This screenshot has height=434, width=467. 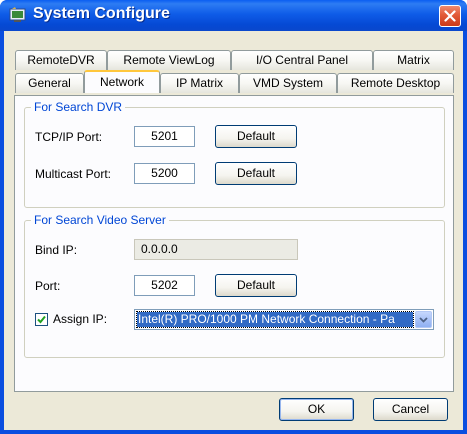 What do you see at coordinates (233, 15) in the screenshot?
I see `title-bar: System Configure` at bounding box center [233, 15].